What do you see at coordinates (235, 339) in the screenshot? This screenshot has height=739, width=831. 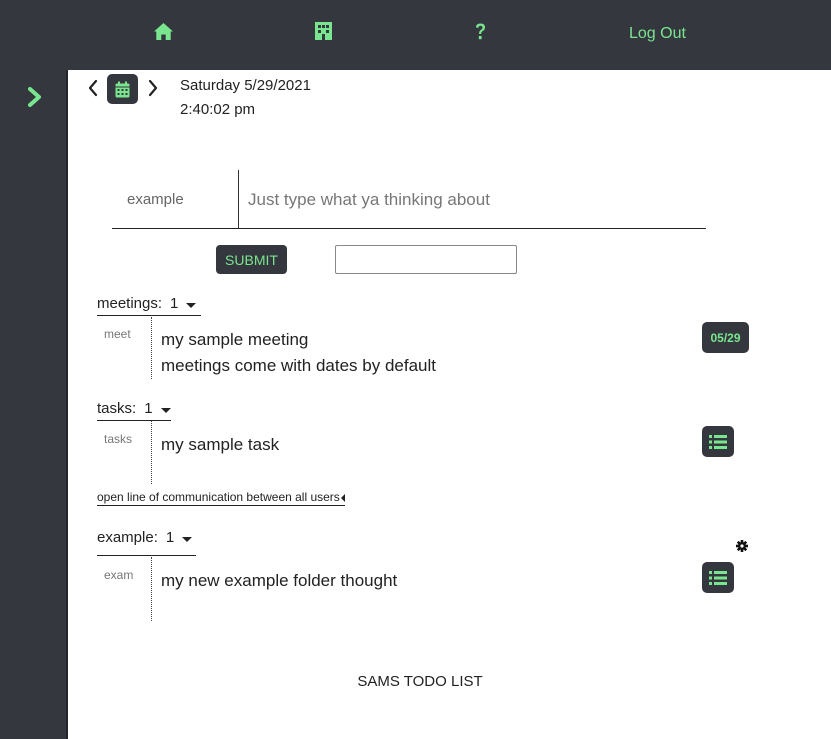 I see `entry-line: my sample meeting` at bounding box center [235, 339].